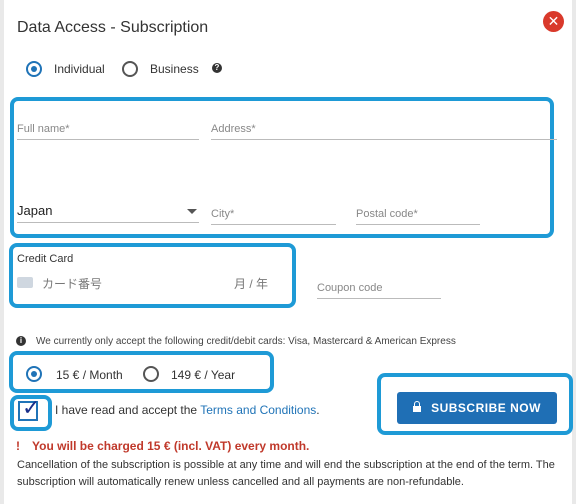 Image resolution: width=576 pixels, height=504 pixels. I want to click on dialog-title: Data Access - Subscription, so click(113, 27).